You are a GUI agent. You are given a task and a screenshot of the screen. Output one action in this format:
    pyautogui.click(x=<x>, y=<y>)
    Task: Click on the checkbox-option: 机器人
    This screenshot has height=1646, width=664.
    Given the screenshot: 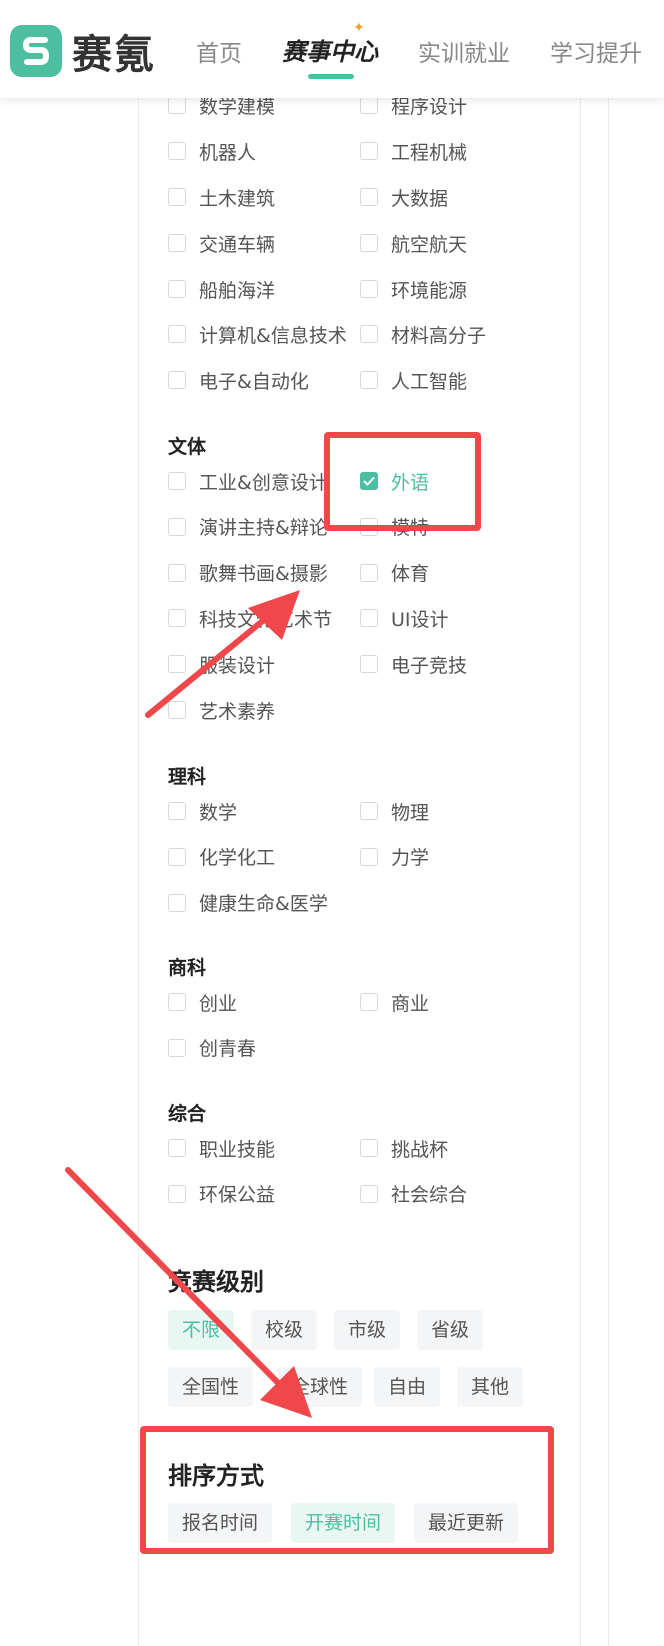 What is the action you would take?
    pyautogui.click(x=212, y=151)
    